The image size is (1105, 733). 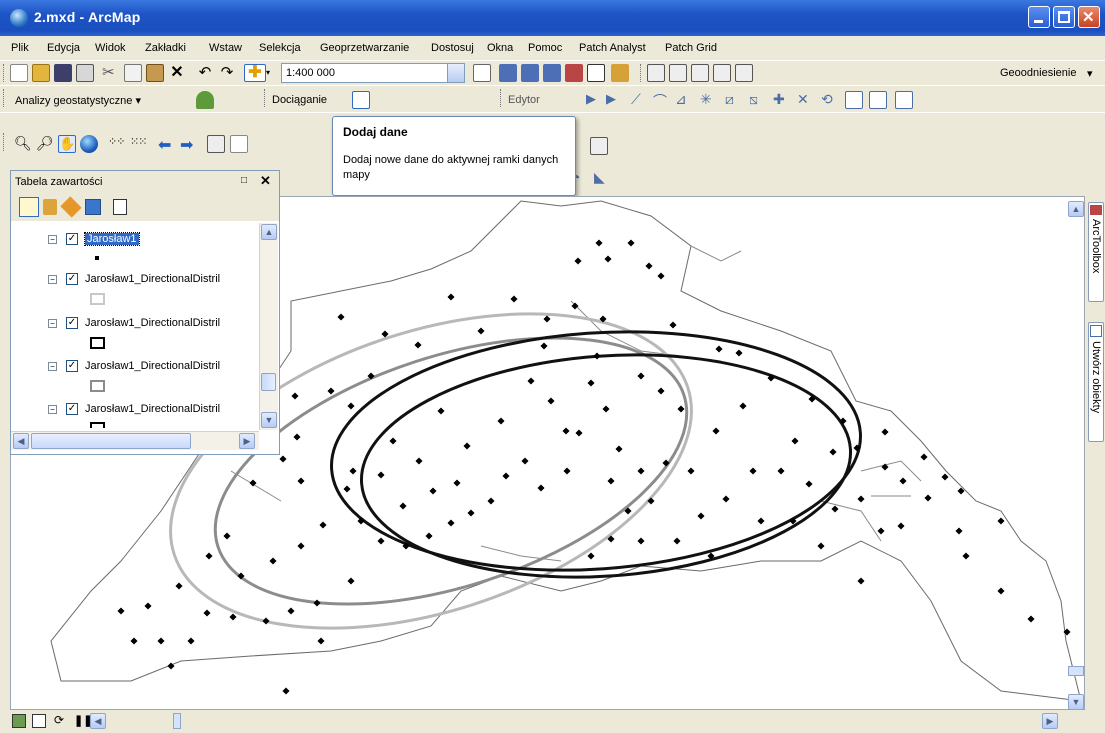 I want to click on data-view-icon, so click(x=19, y=721).